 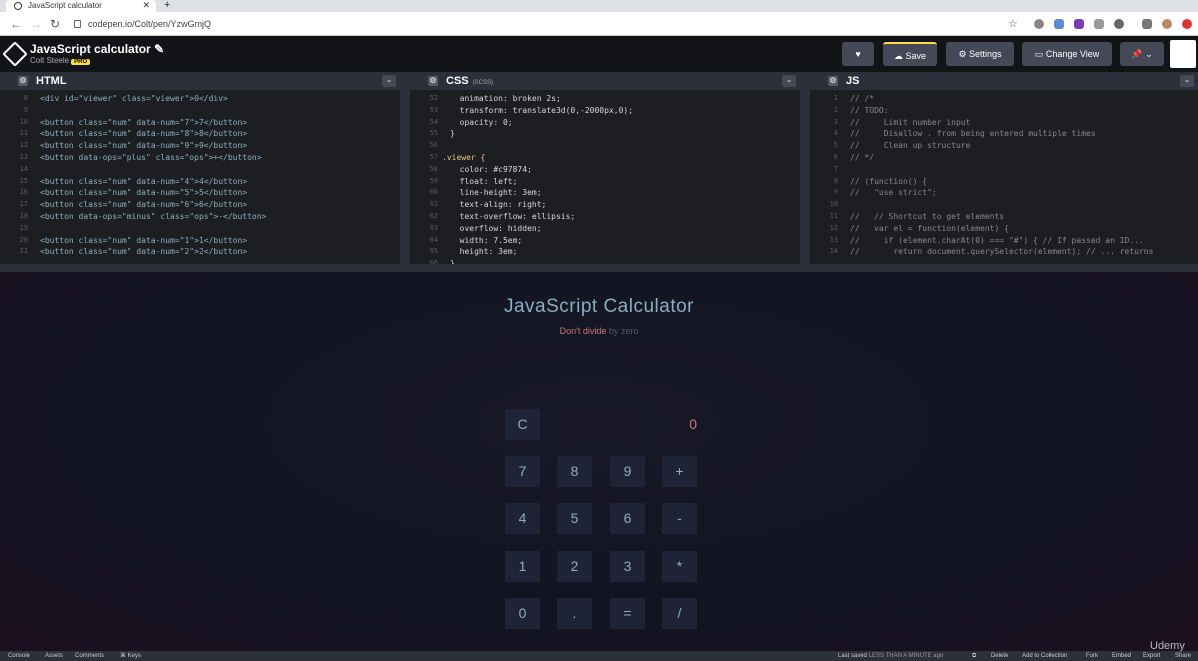 I want to click on css-pane-header: ⚙ CSS (SCSS) ⌄, so click(x=605, y=81).